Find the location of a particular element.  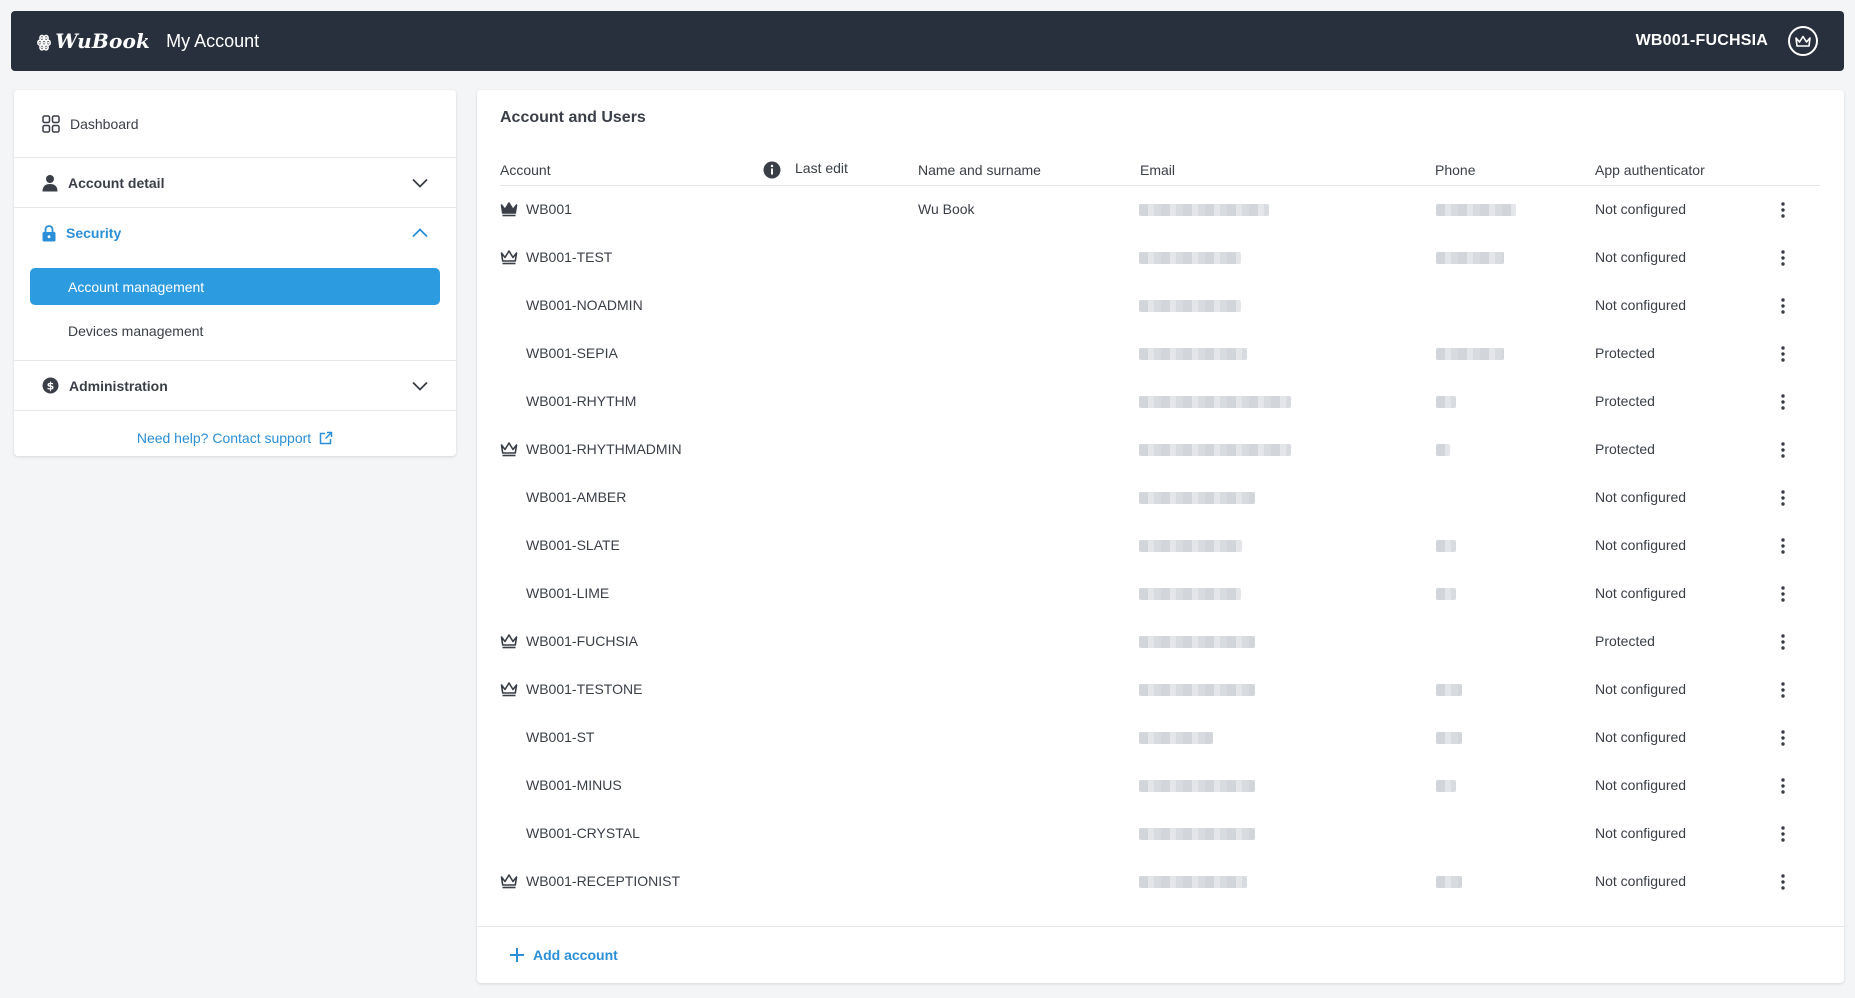

user-area: WB001-FUCHSIA is located at coordinates (1727, 41).